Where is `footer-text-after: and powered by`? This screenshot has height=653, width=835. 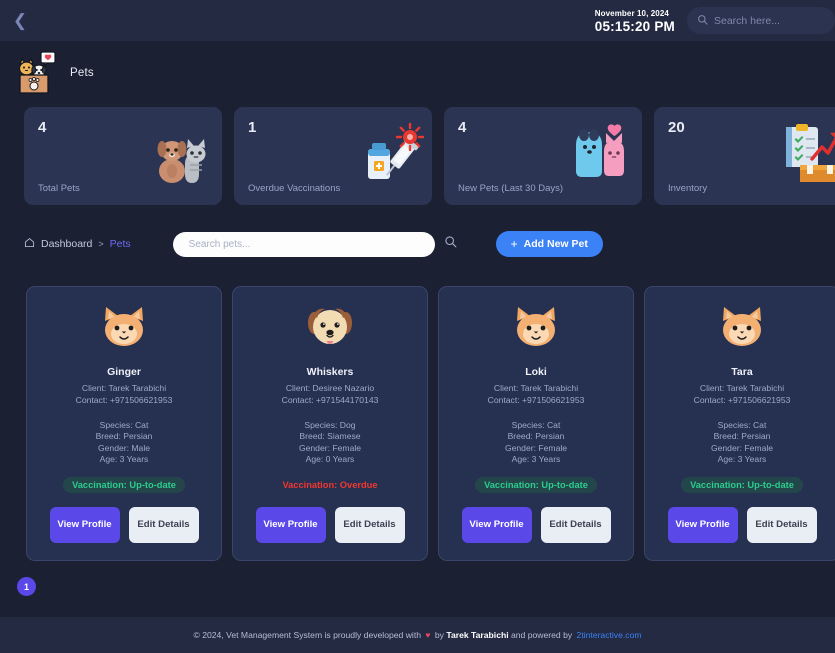
footer-text-after: and powered by is located at coordinates (541, 635).